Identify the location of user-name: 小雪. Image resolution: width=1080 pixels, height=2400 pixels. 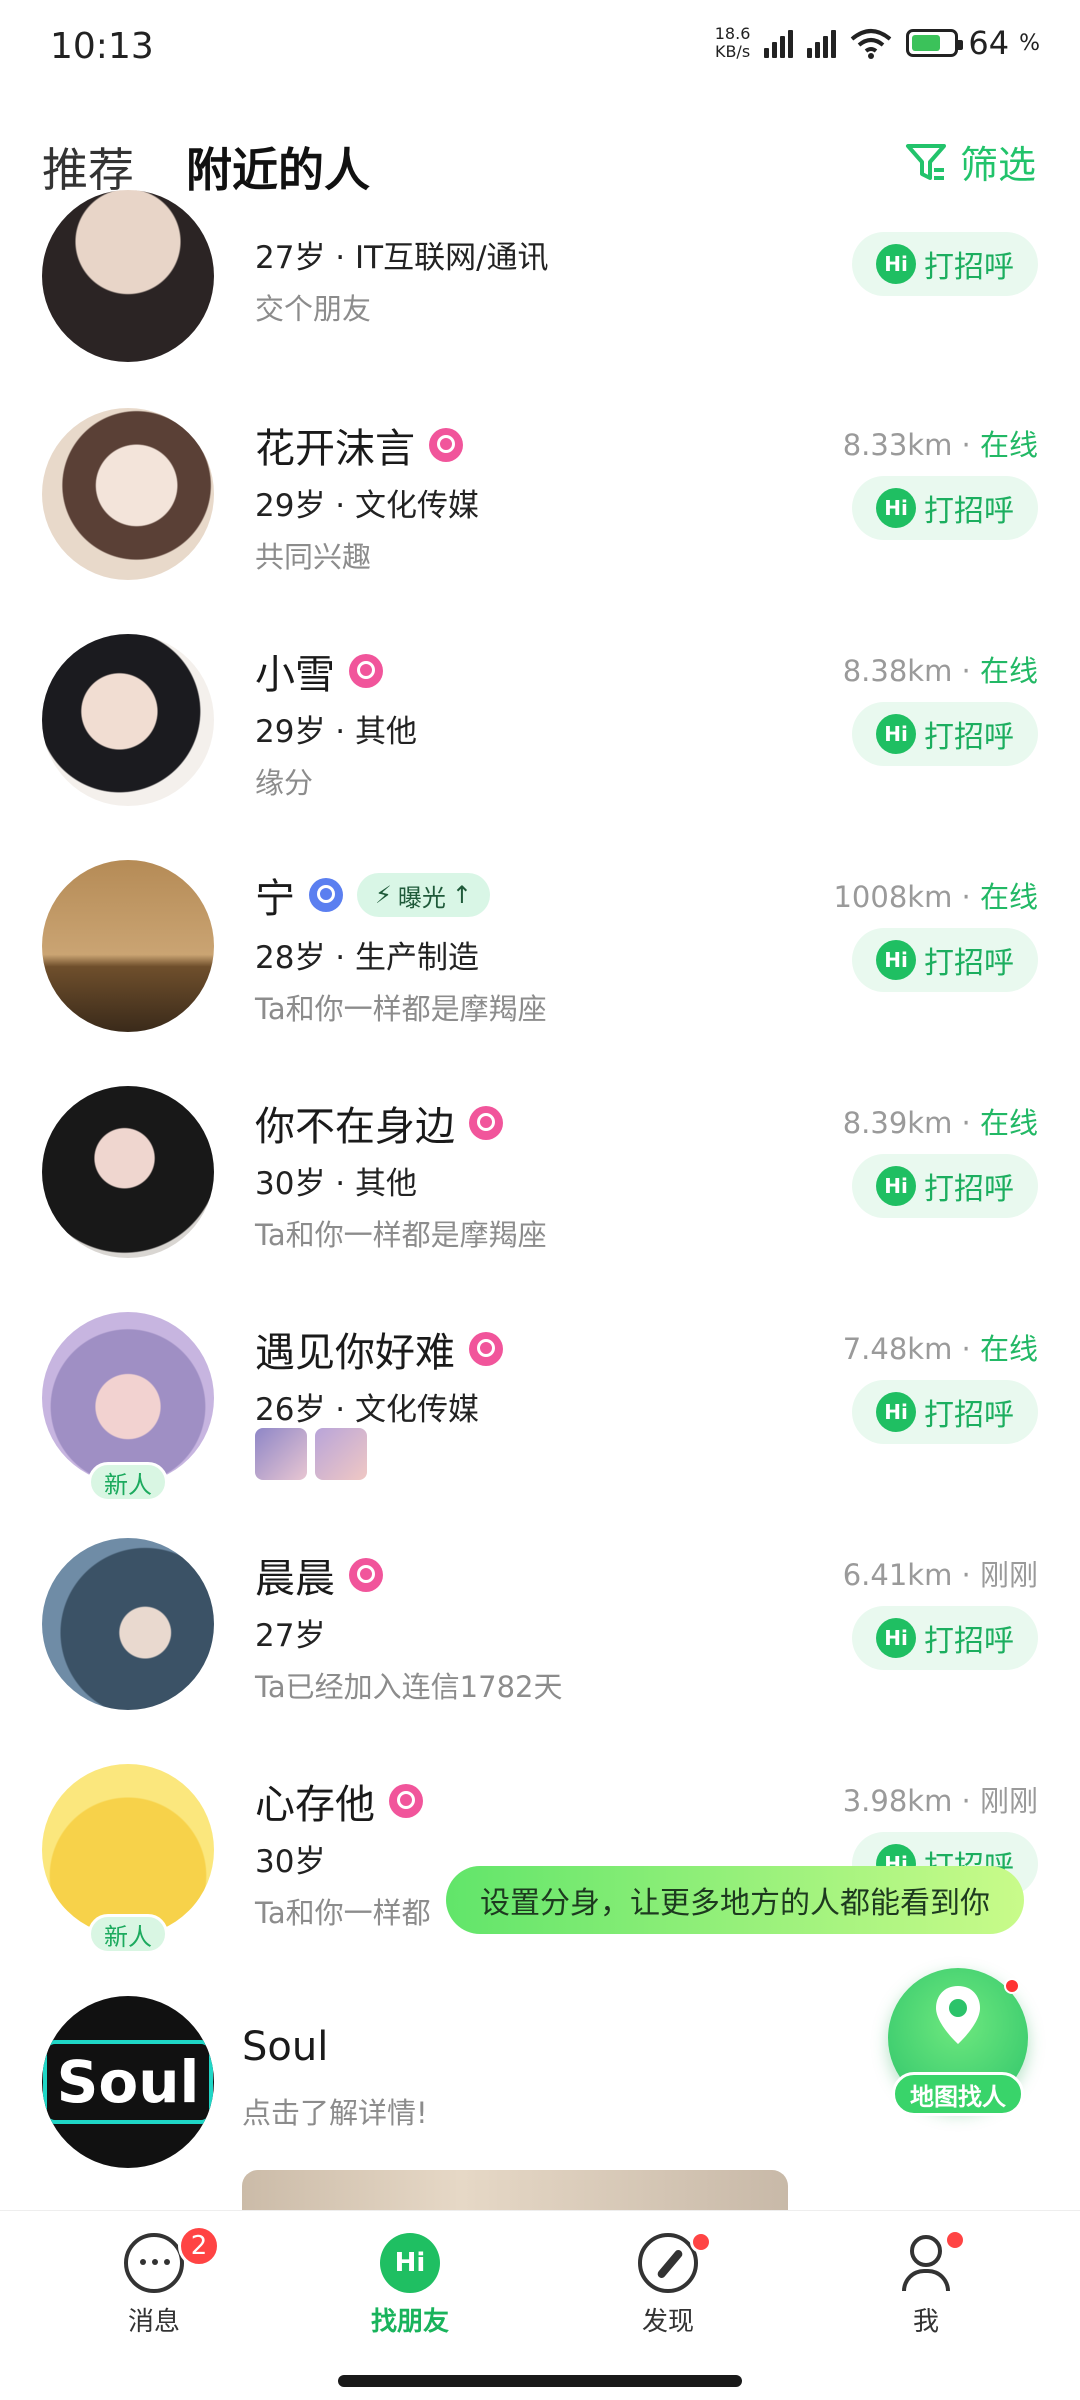
(319, 671).